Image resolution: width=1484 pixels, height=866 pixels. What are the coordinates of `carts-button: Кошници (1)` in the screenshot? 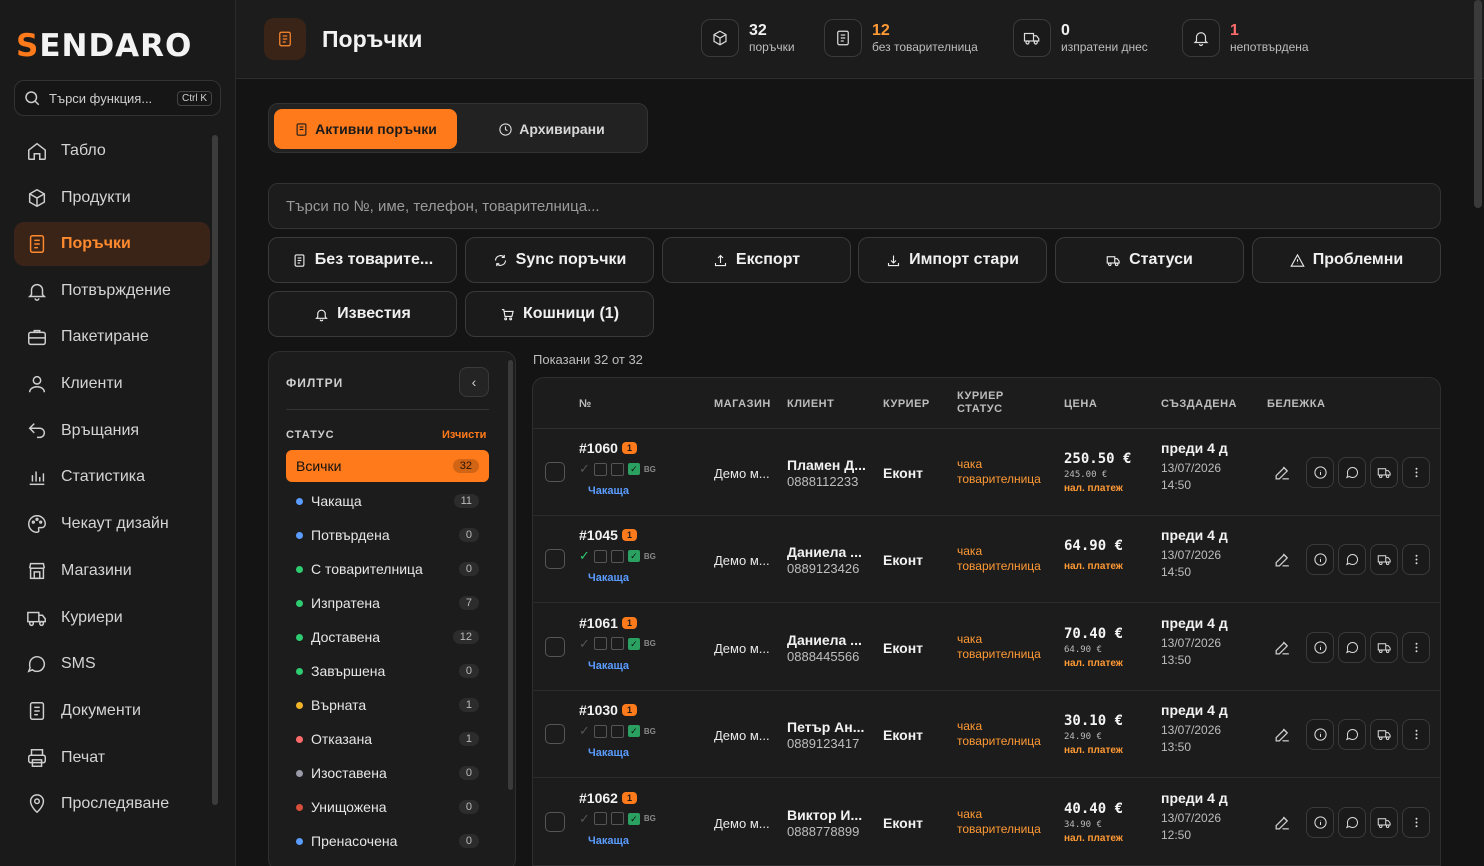 It's located at (559, 314).